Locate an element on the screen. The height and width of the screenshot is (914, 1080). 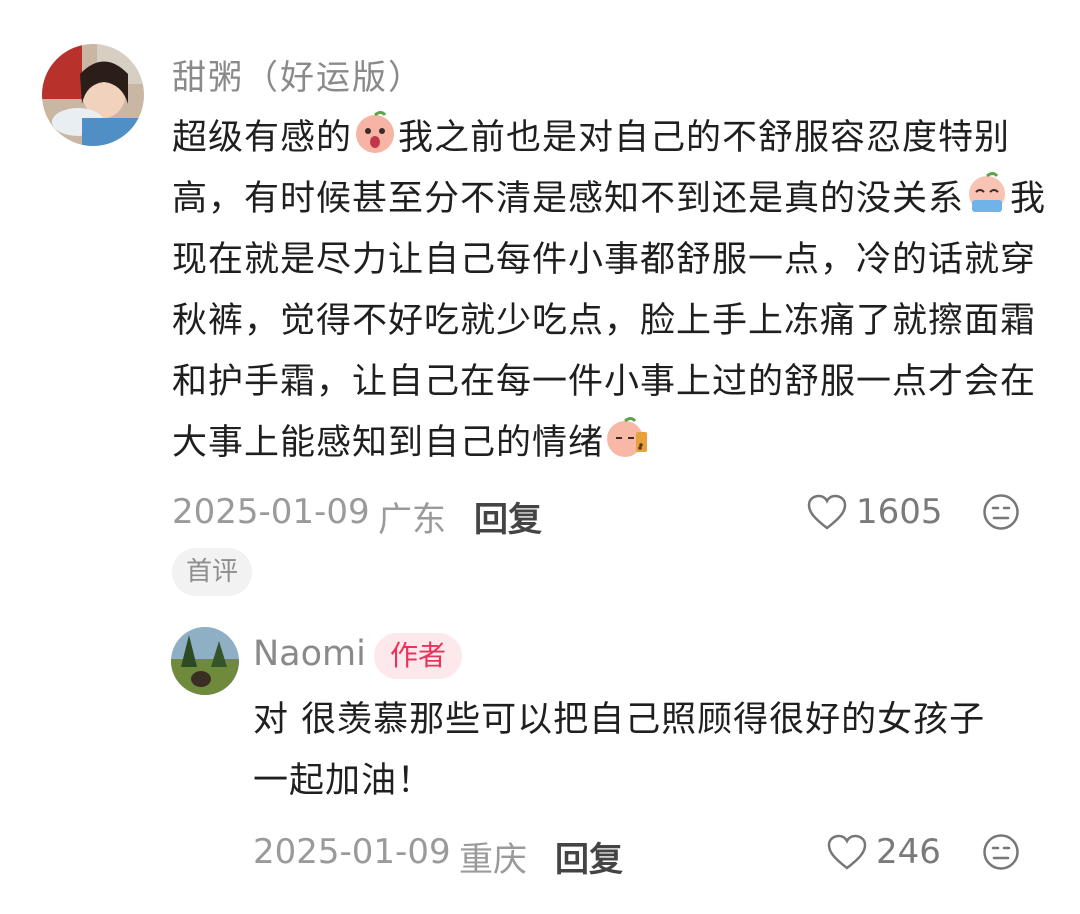
comment-location: 广东 is located at coordinates (412, 520).